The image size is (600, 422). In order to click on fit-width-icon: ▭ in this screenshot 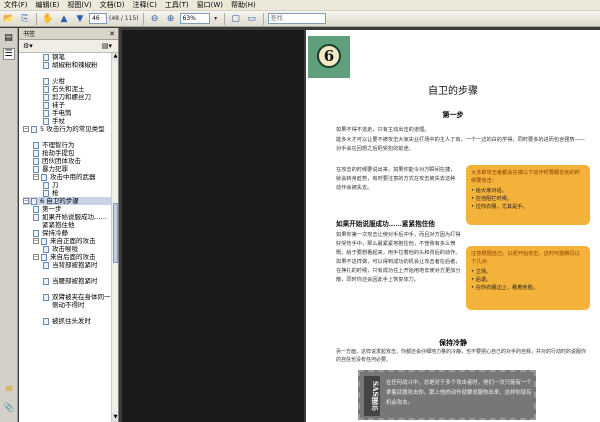, I will do `click(252, 18)`.